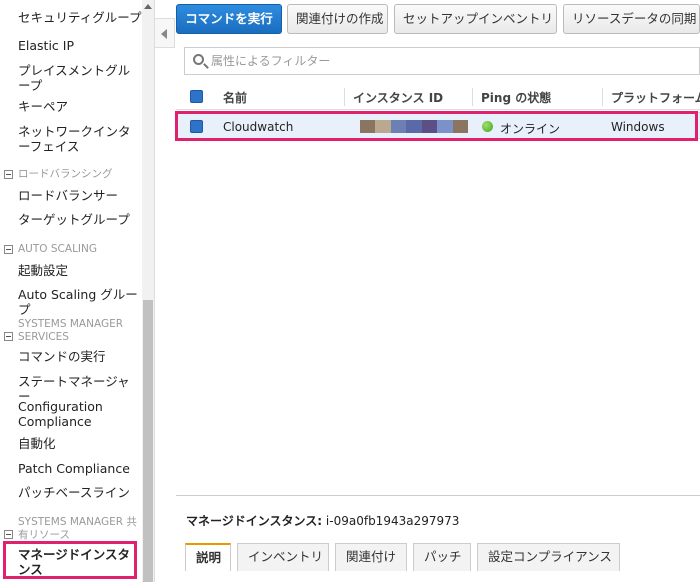  What do you see at coordinates (208, 557) in the screenshot?
I see `tab-description: 説明` at bounding box center [208, 557].